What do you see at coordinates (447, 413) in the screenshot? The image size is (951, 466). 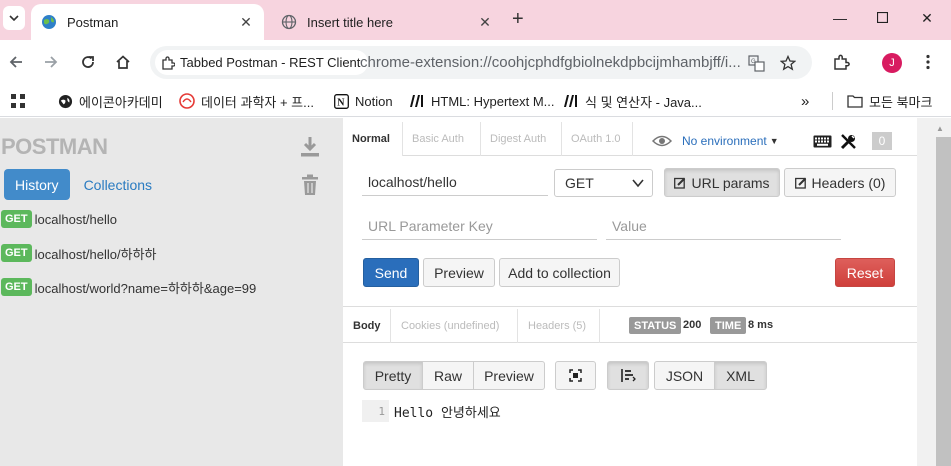 I see `response-body-text: Hello 안녕하세요` at bounding box center [447, 413].